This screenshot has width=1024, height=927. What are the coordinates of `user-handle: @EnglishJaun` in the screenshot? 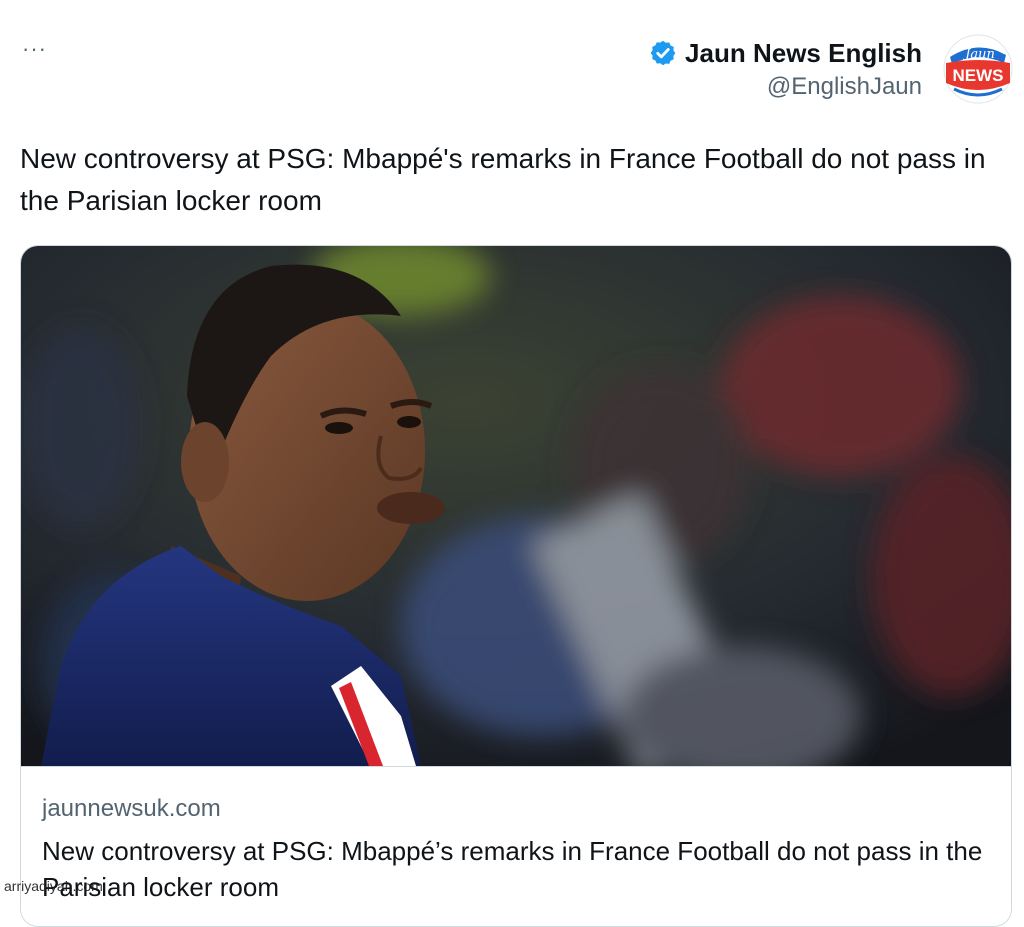 It's located at (785, 87).